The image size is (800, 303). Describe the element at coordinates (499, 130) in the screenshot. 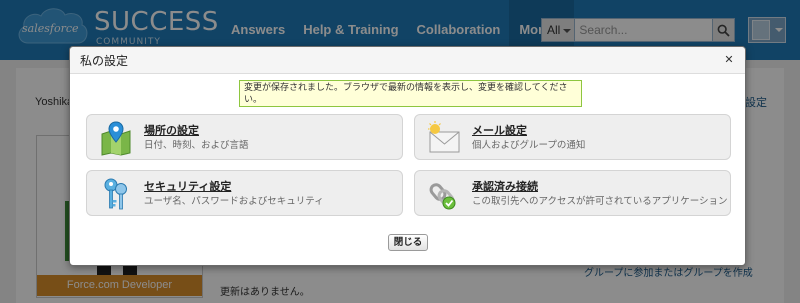

I see `email-settings-title: メール設定` at that location.